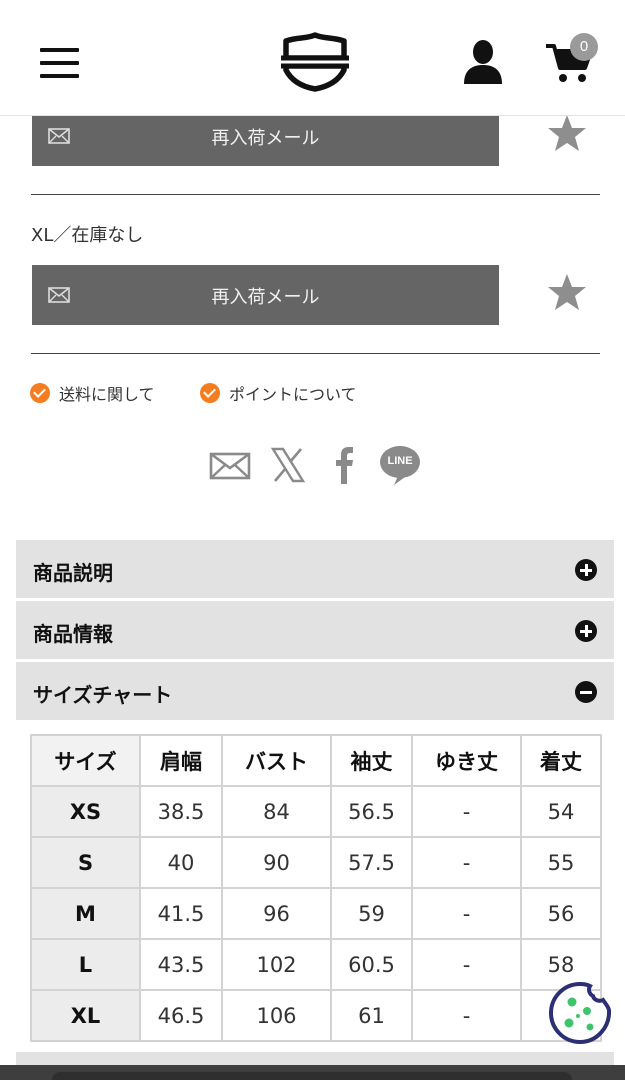 Image resolution: width=625 pixels, height=1080 pixels. I want to click on column-header: バスト, so click(276, 760).